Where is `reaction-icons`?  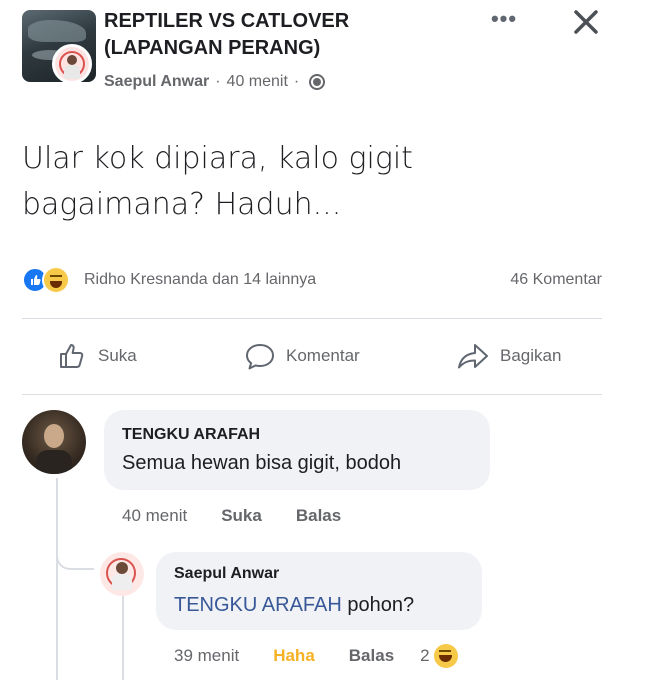
reaction-icons is located at coordinates (52, 280).